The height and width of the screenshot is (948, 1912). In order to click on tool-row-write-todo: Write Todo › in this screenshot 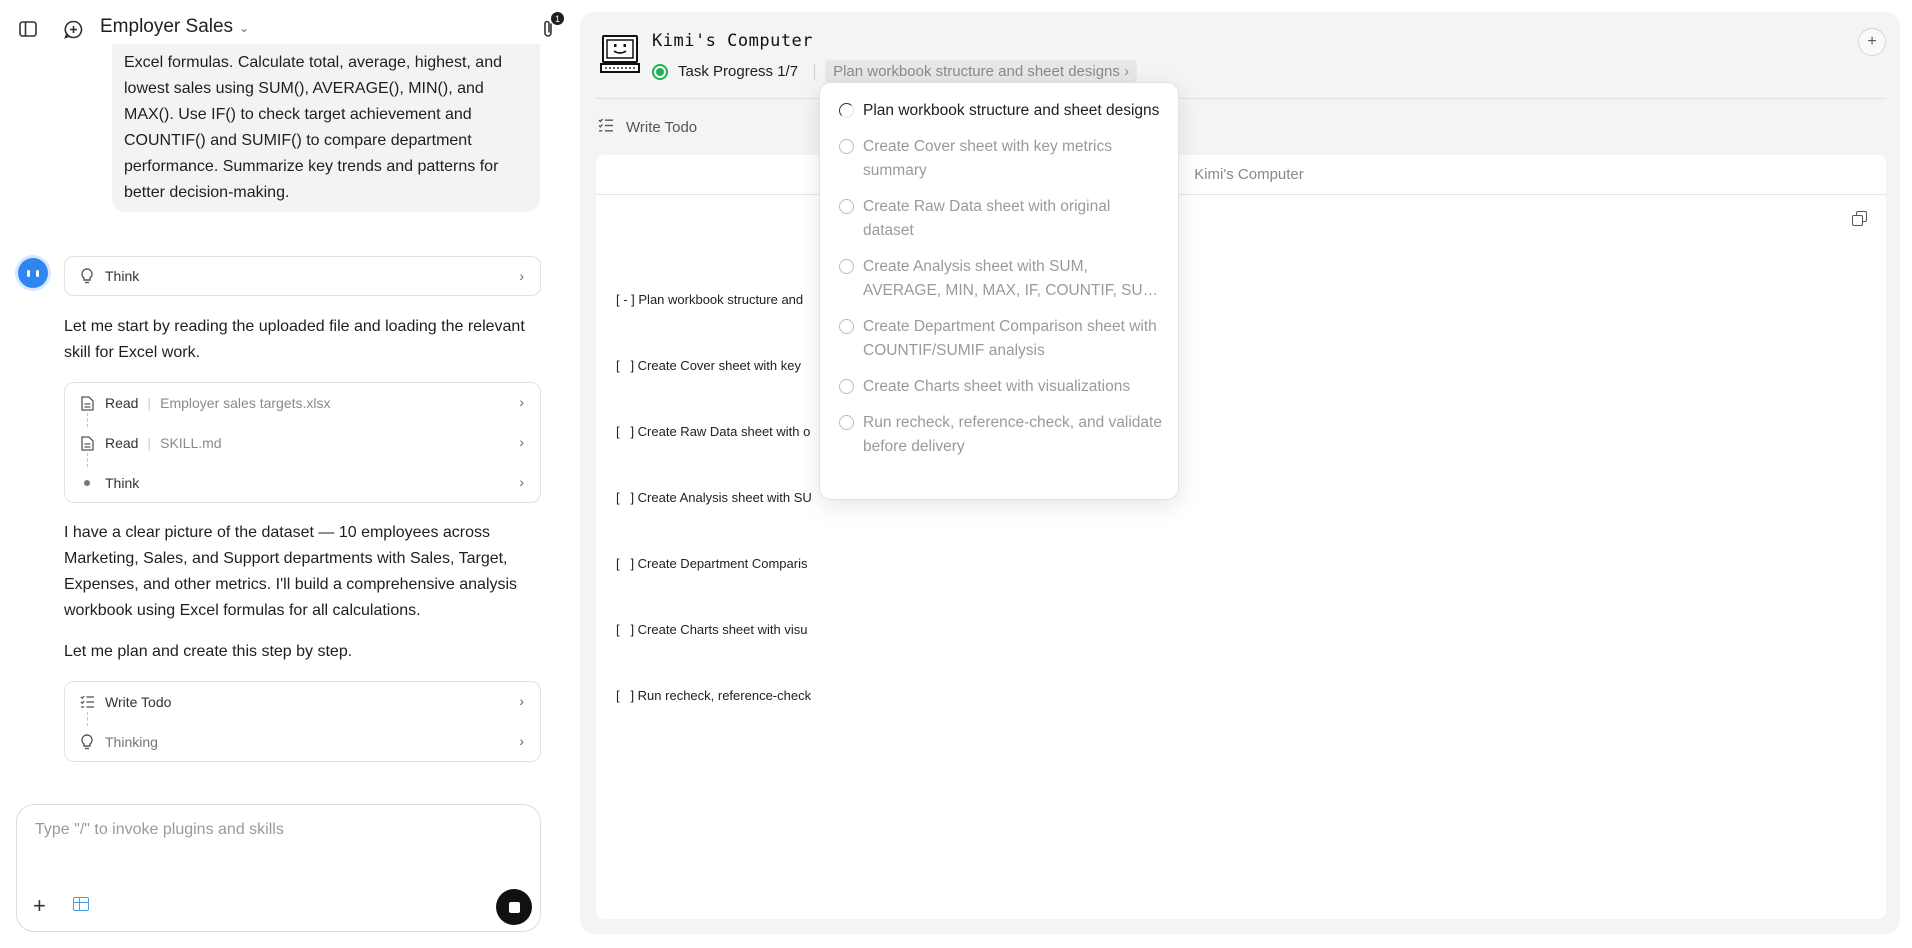, I will do `click(302, 702)`.